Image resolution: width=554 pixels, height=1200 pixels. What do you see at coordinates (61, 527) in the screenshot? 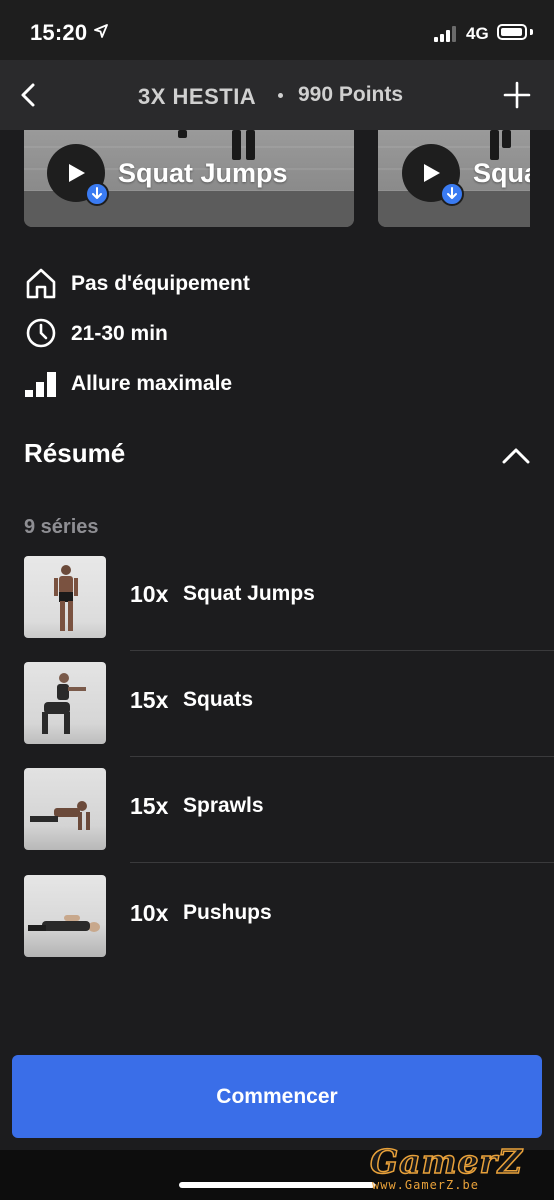
I see `series-count: 9 séries` at bounding box center [61, 527].